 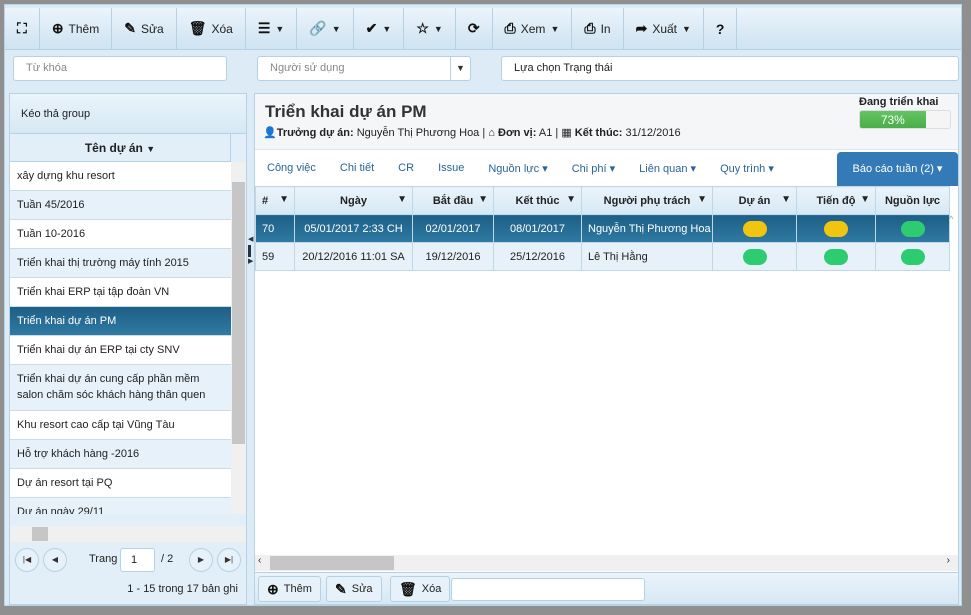 I want to click on export-dropdown: ➦ Xuất ▼, so click(x=664, y=28).